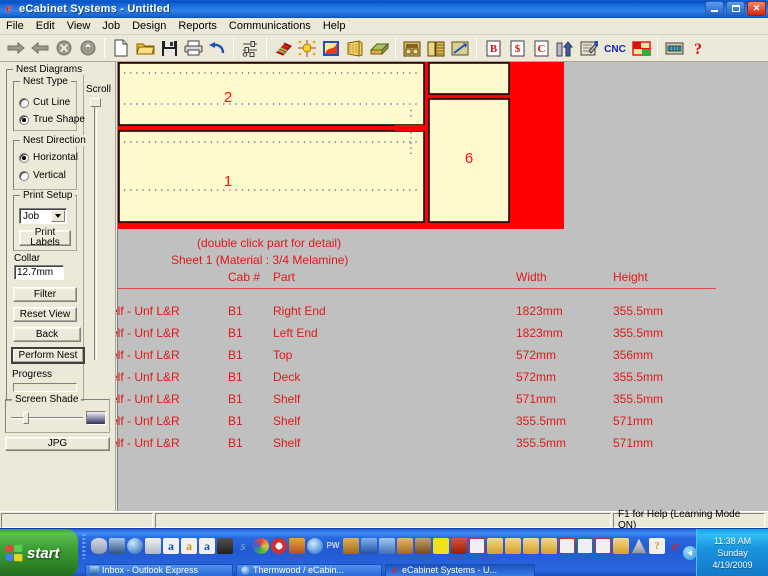 The width and height of the screenshot is (768, 576). What do you see at coordinates (698, 48) in the screenshot?
I see `help-question-icon: ?` at bounding box center [698, 48].